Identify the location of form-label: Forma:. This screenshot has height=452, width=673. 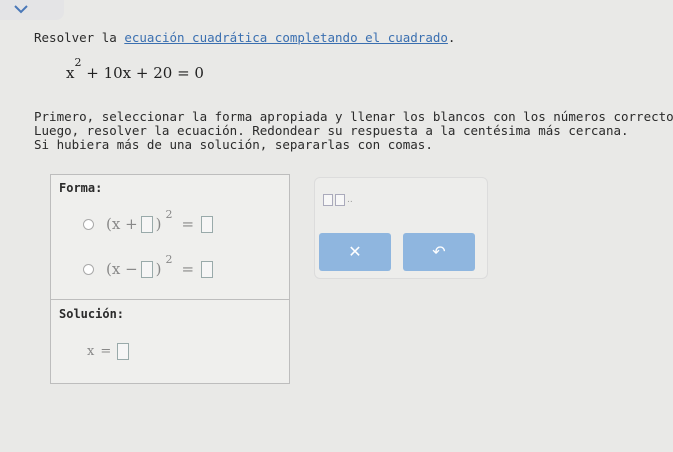
(81, 188).